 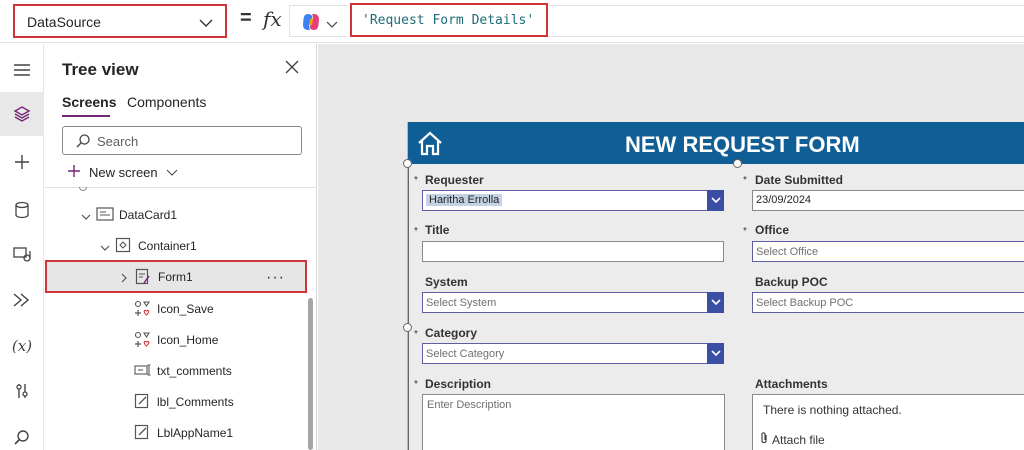 I want to click on new-screen-button: New screen, so click(x=122, y=172).